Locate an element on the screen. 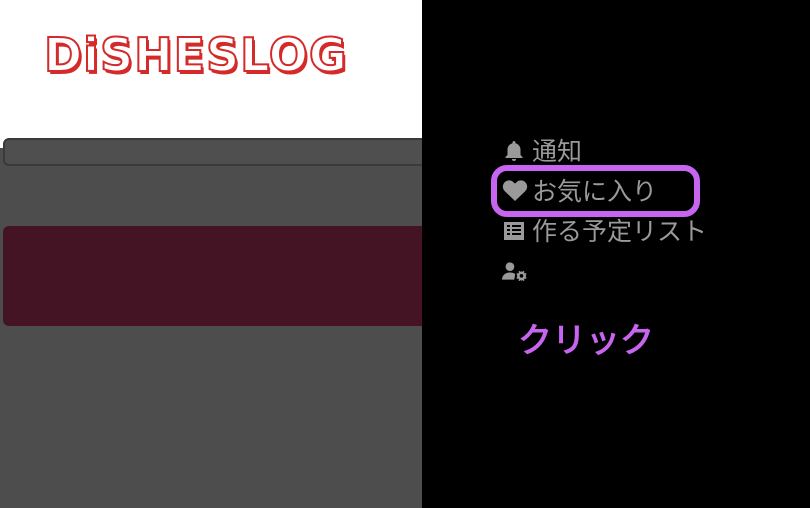 The image size is (810, 508). list-icon is located at coordinates (515, 231).